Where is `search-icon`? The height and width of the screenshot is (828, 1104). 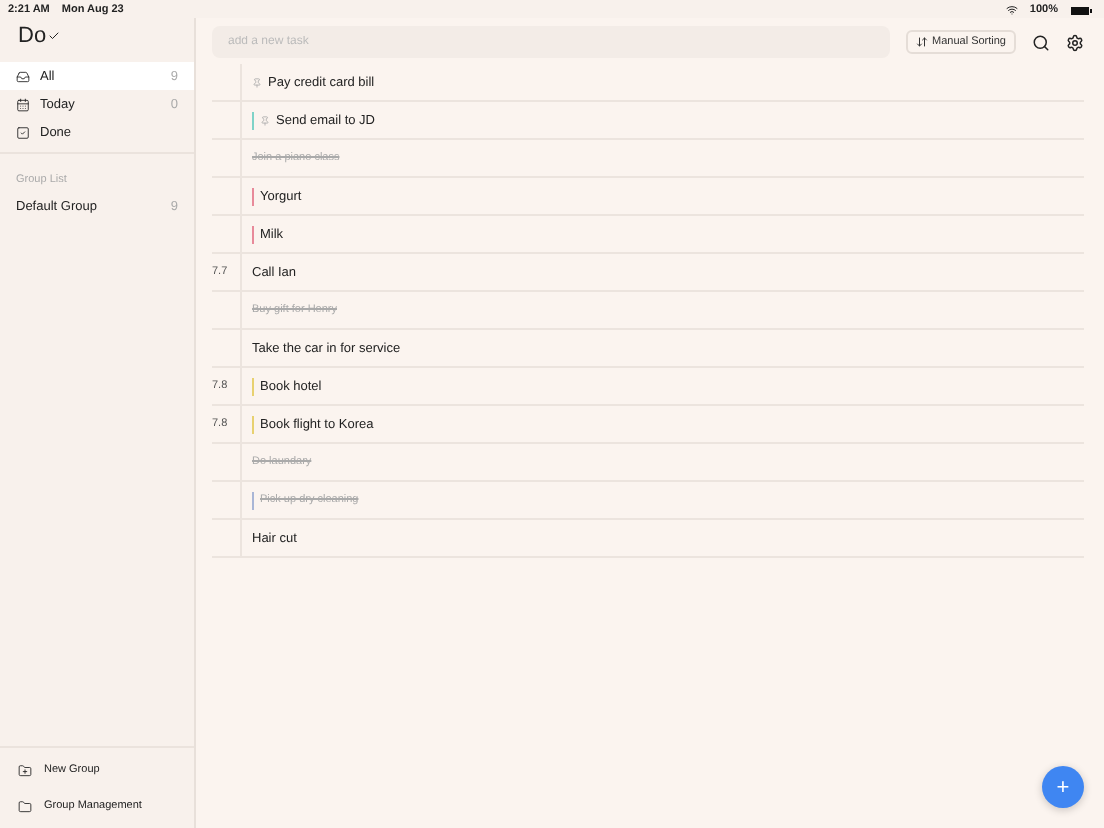
search-icon is located at coordinates (1041, 42).